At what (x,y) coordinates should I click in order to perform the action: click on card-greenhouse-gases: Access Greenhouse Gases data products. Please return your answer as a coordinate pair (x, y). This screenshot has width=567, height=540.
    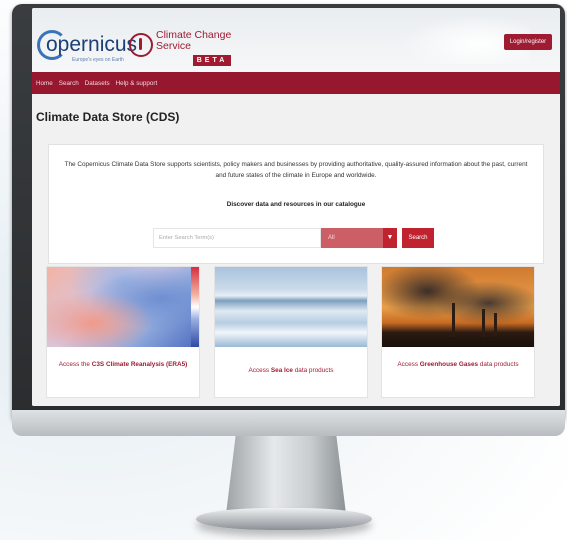
    Looking at the image, I should click on (458, 332).